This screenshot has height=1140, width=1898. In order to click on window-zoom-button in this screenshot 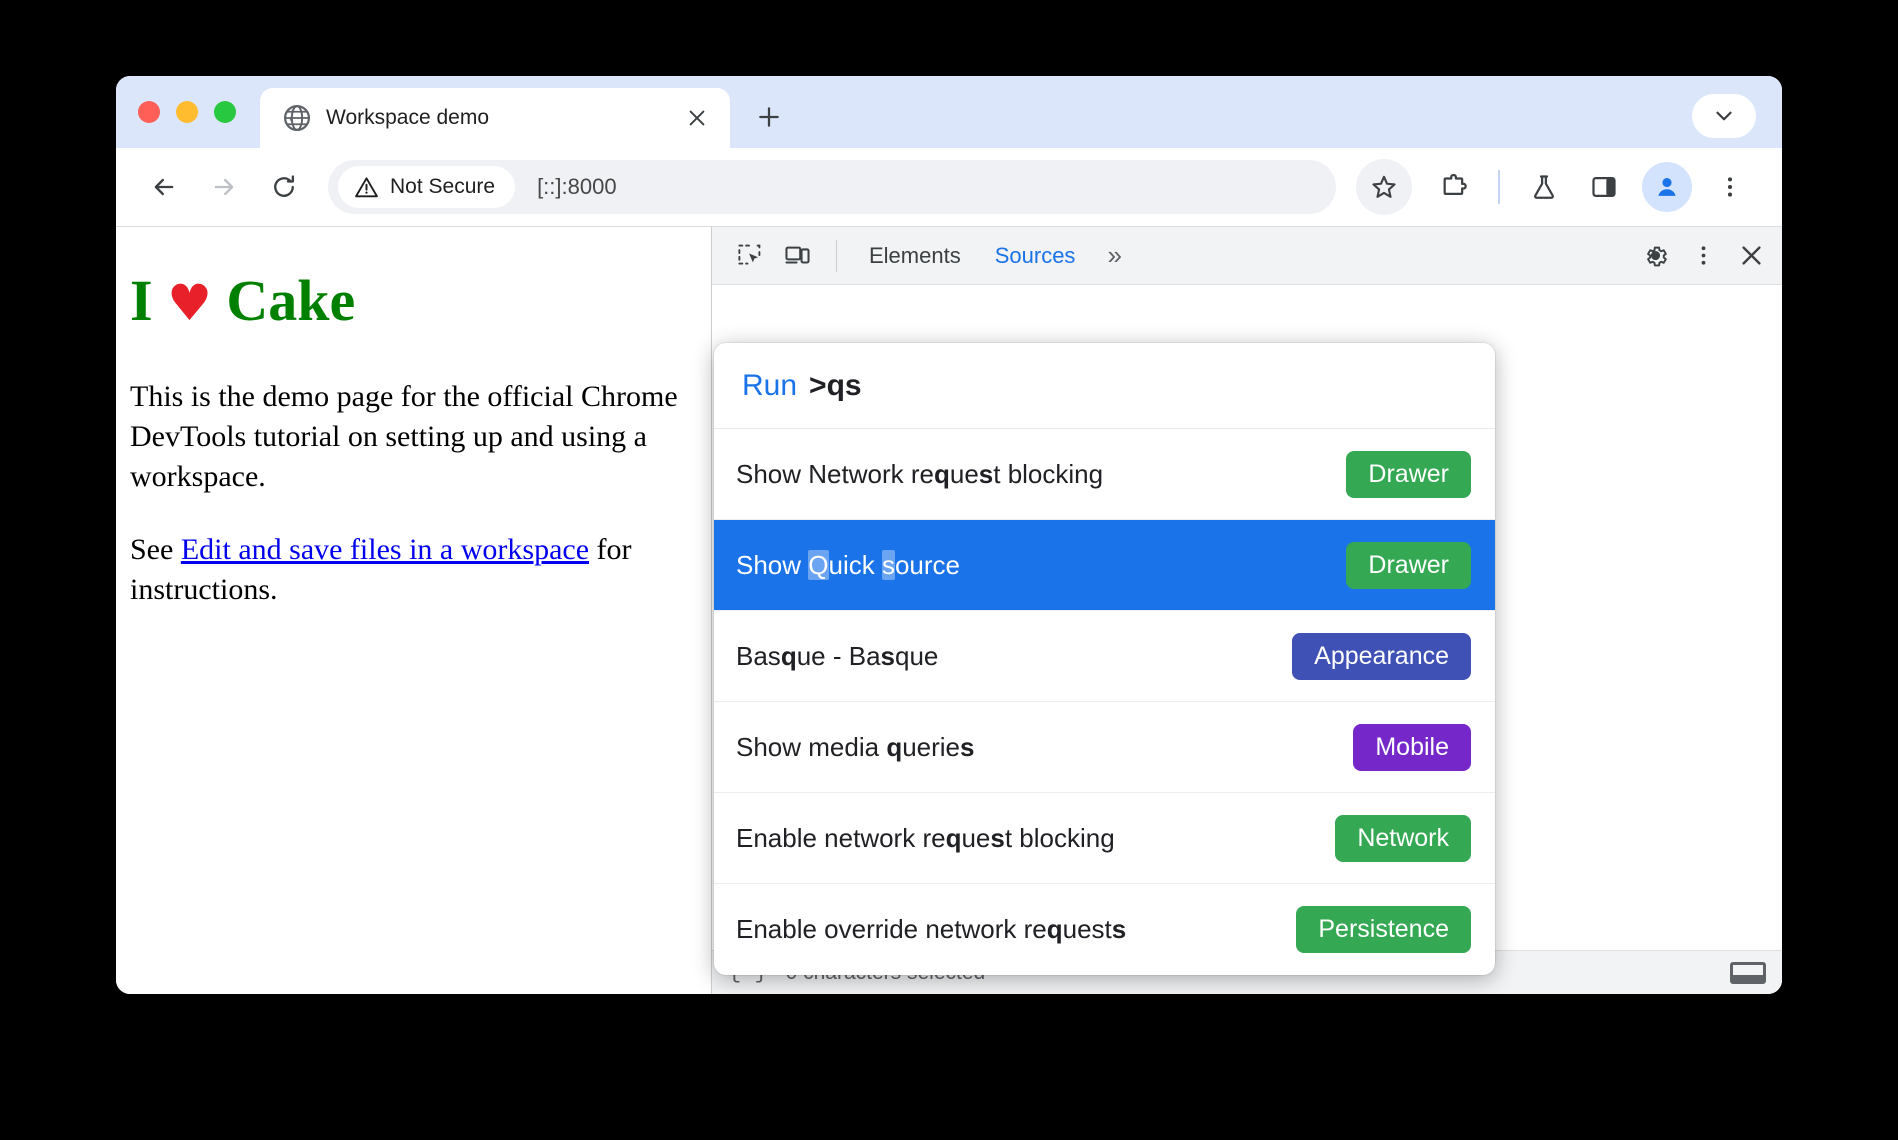, I will do `click(225, 112)`.